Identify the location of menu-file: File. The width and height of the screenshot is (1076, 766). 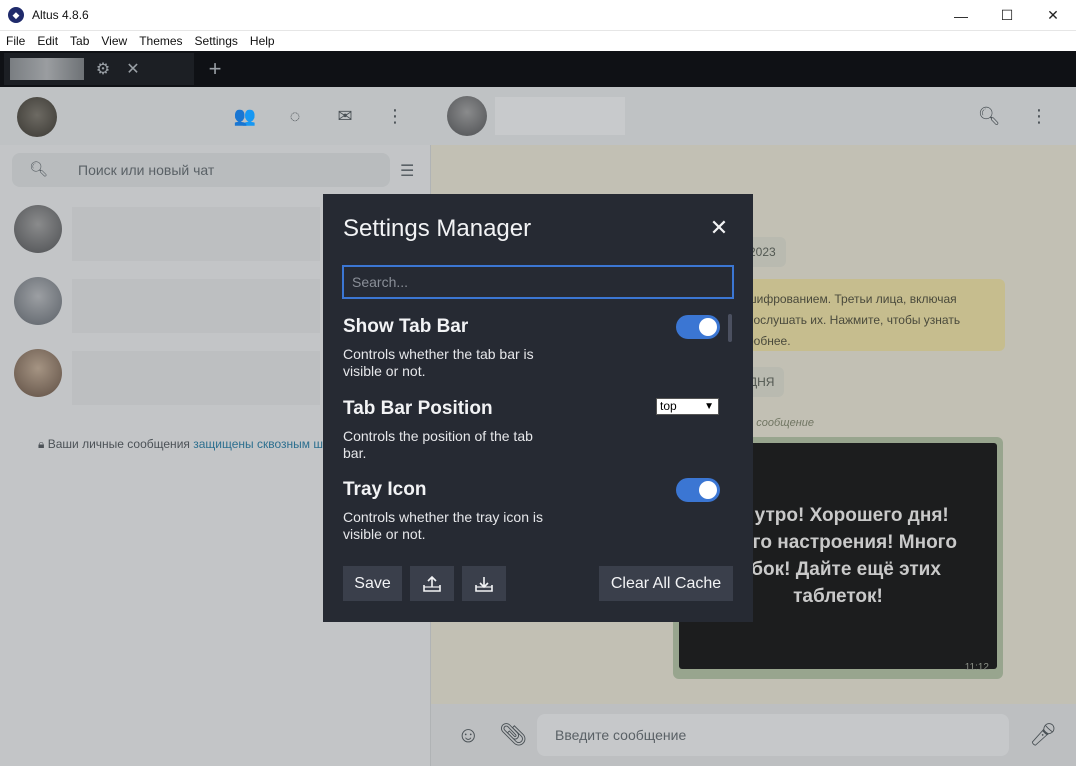
(15, 41).